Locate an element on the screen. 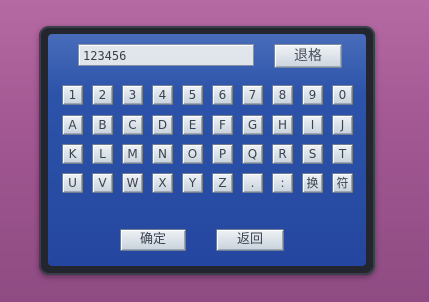 This screenshot has width=429, height=302. key-7: 7 is located at coordinates (252, 95).